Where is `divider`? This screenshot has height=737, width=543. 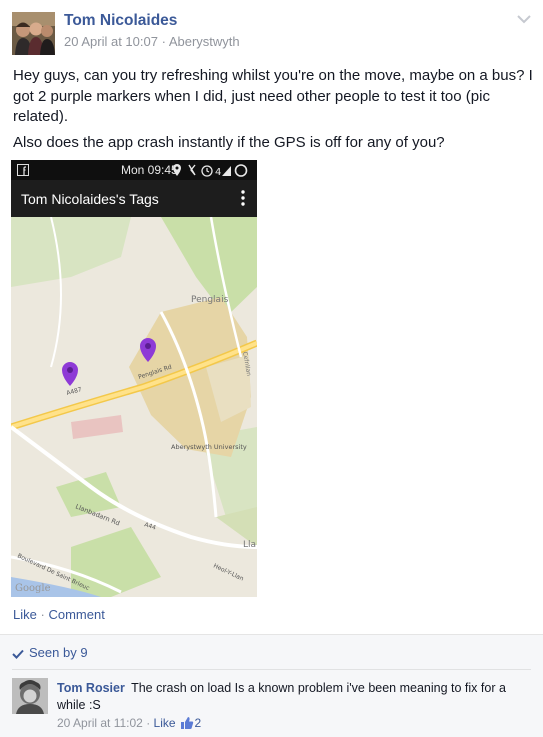
divider is located at coordinates (271, 669).